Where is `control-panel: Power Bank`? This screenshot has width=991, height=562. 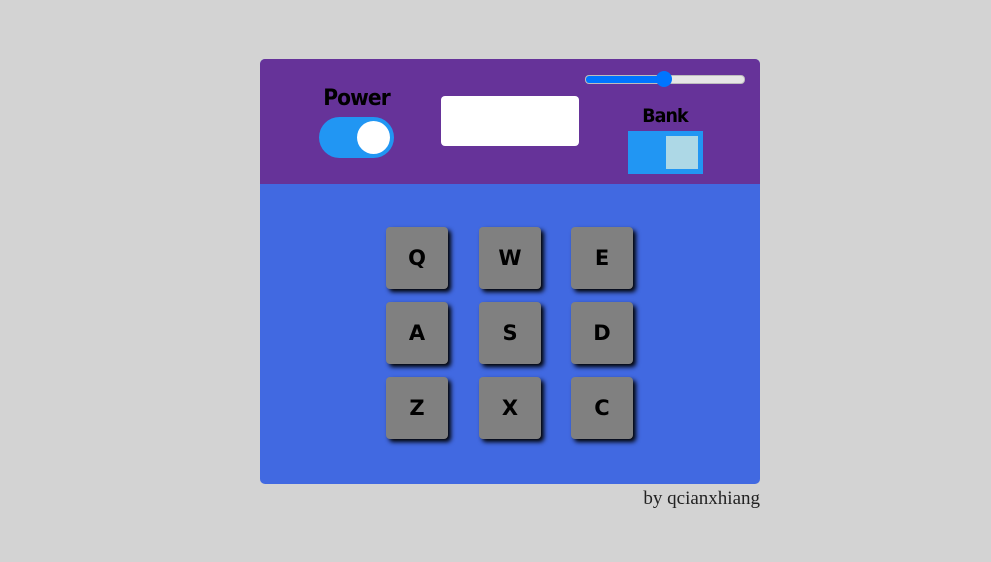 control-panel: Power Bank is located at coordinates (510, 121).